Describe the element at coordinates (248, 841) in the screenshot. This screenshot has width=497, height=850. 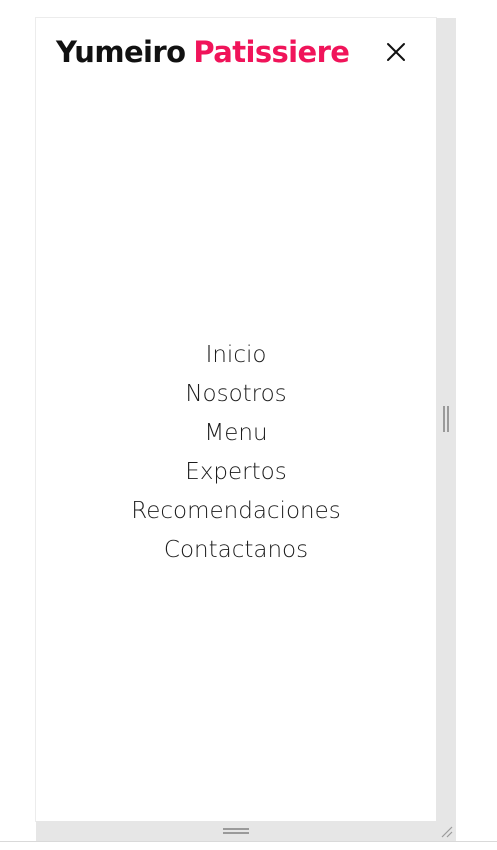
I see `bottom-divider` at that location.